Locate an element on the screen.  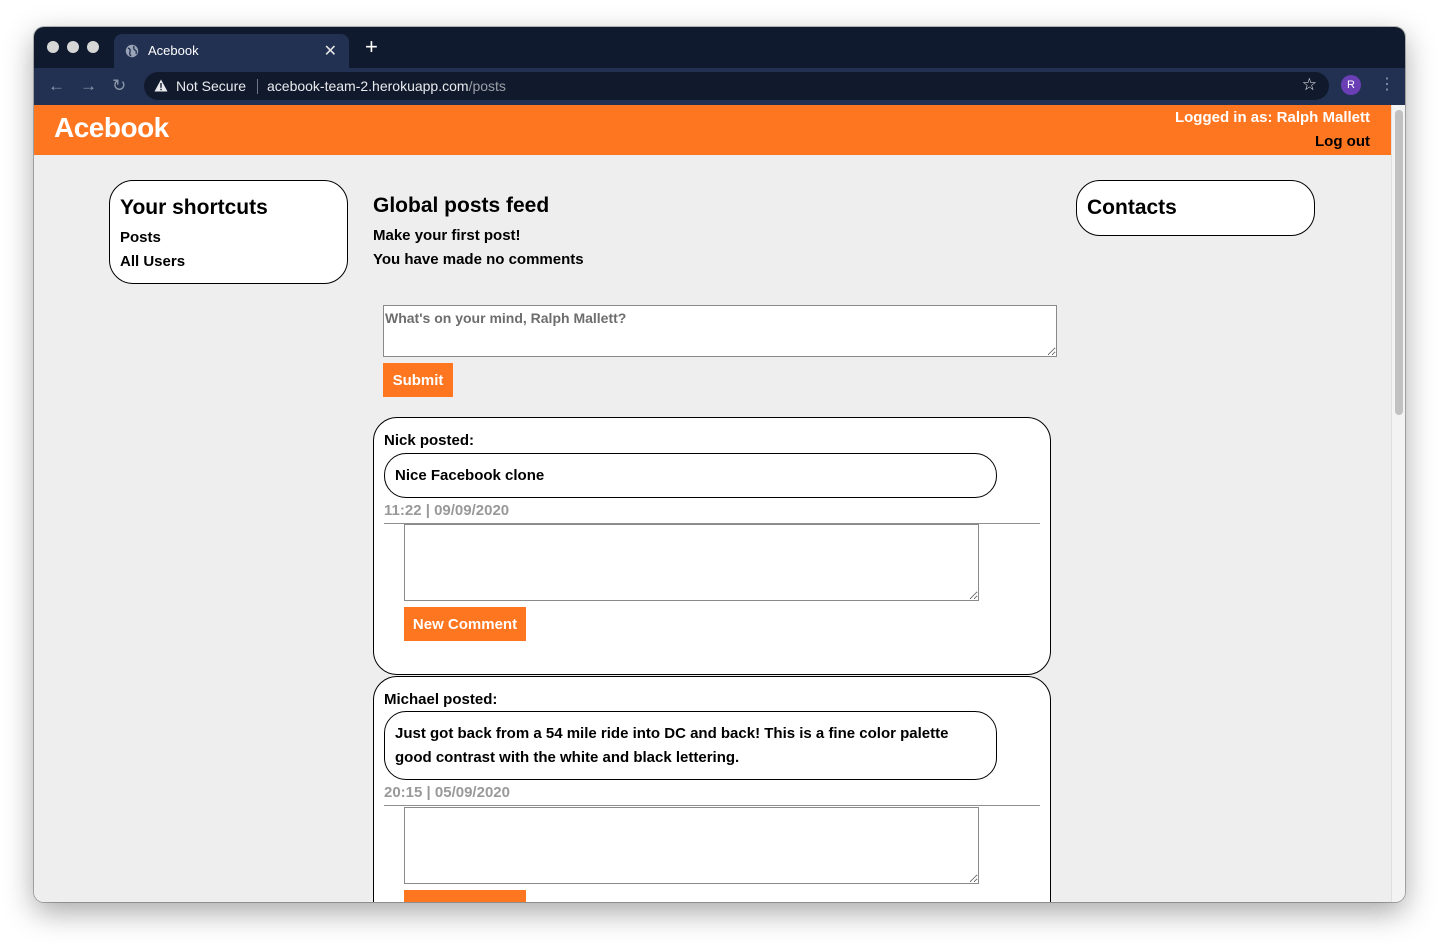
post-divider is located at coordinates (712, 805).